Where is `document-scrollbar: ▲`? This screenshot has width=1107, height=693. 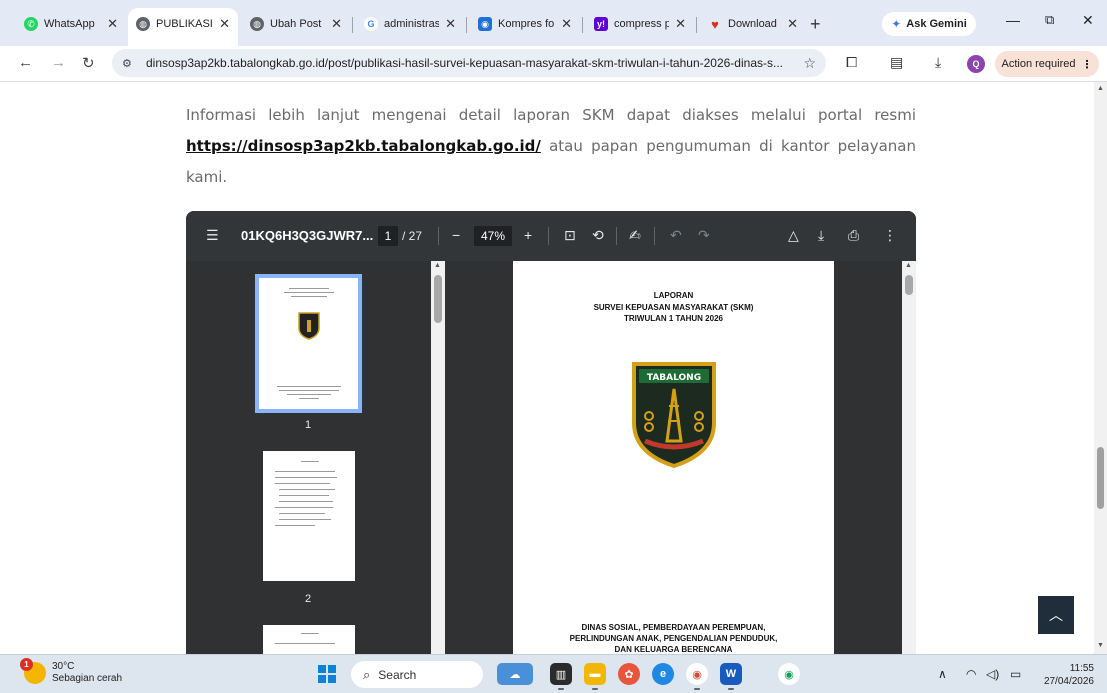
document-scrollbar: ▲ is located at coordinates (909, 457).